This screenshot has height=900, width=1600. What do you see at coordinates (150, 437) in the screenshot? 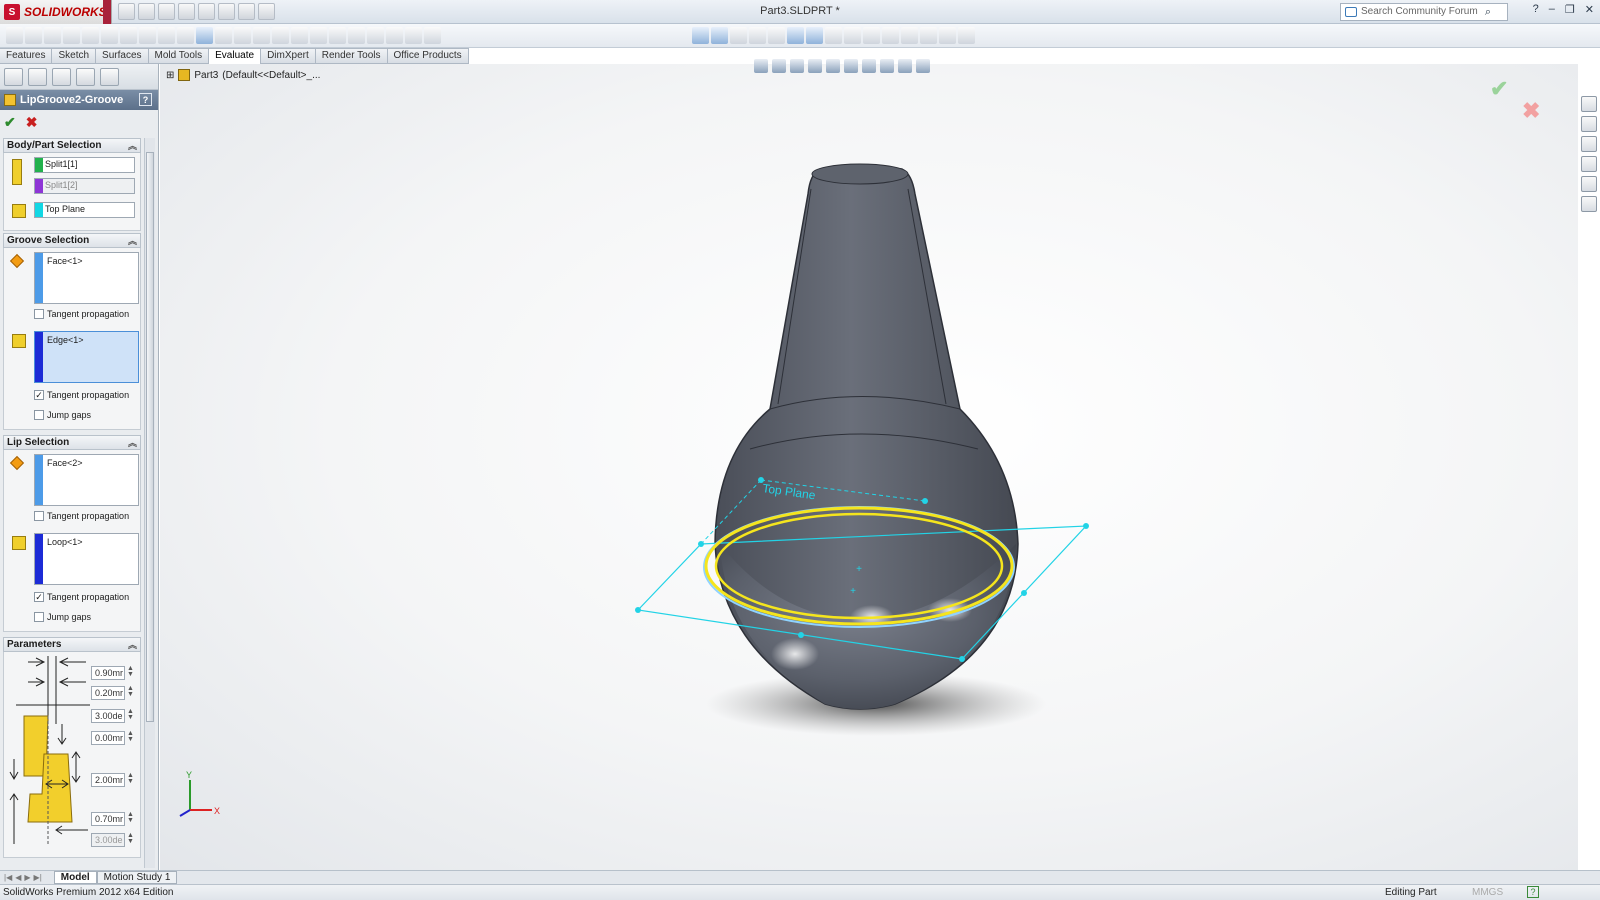
I see `scrollbar-thumb` at bounding box center [150, 437].